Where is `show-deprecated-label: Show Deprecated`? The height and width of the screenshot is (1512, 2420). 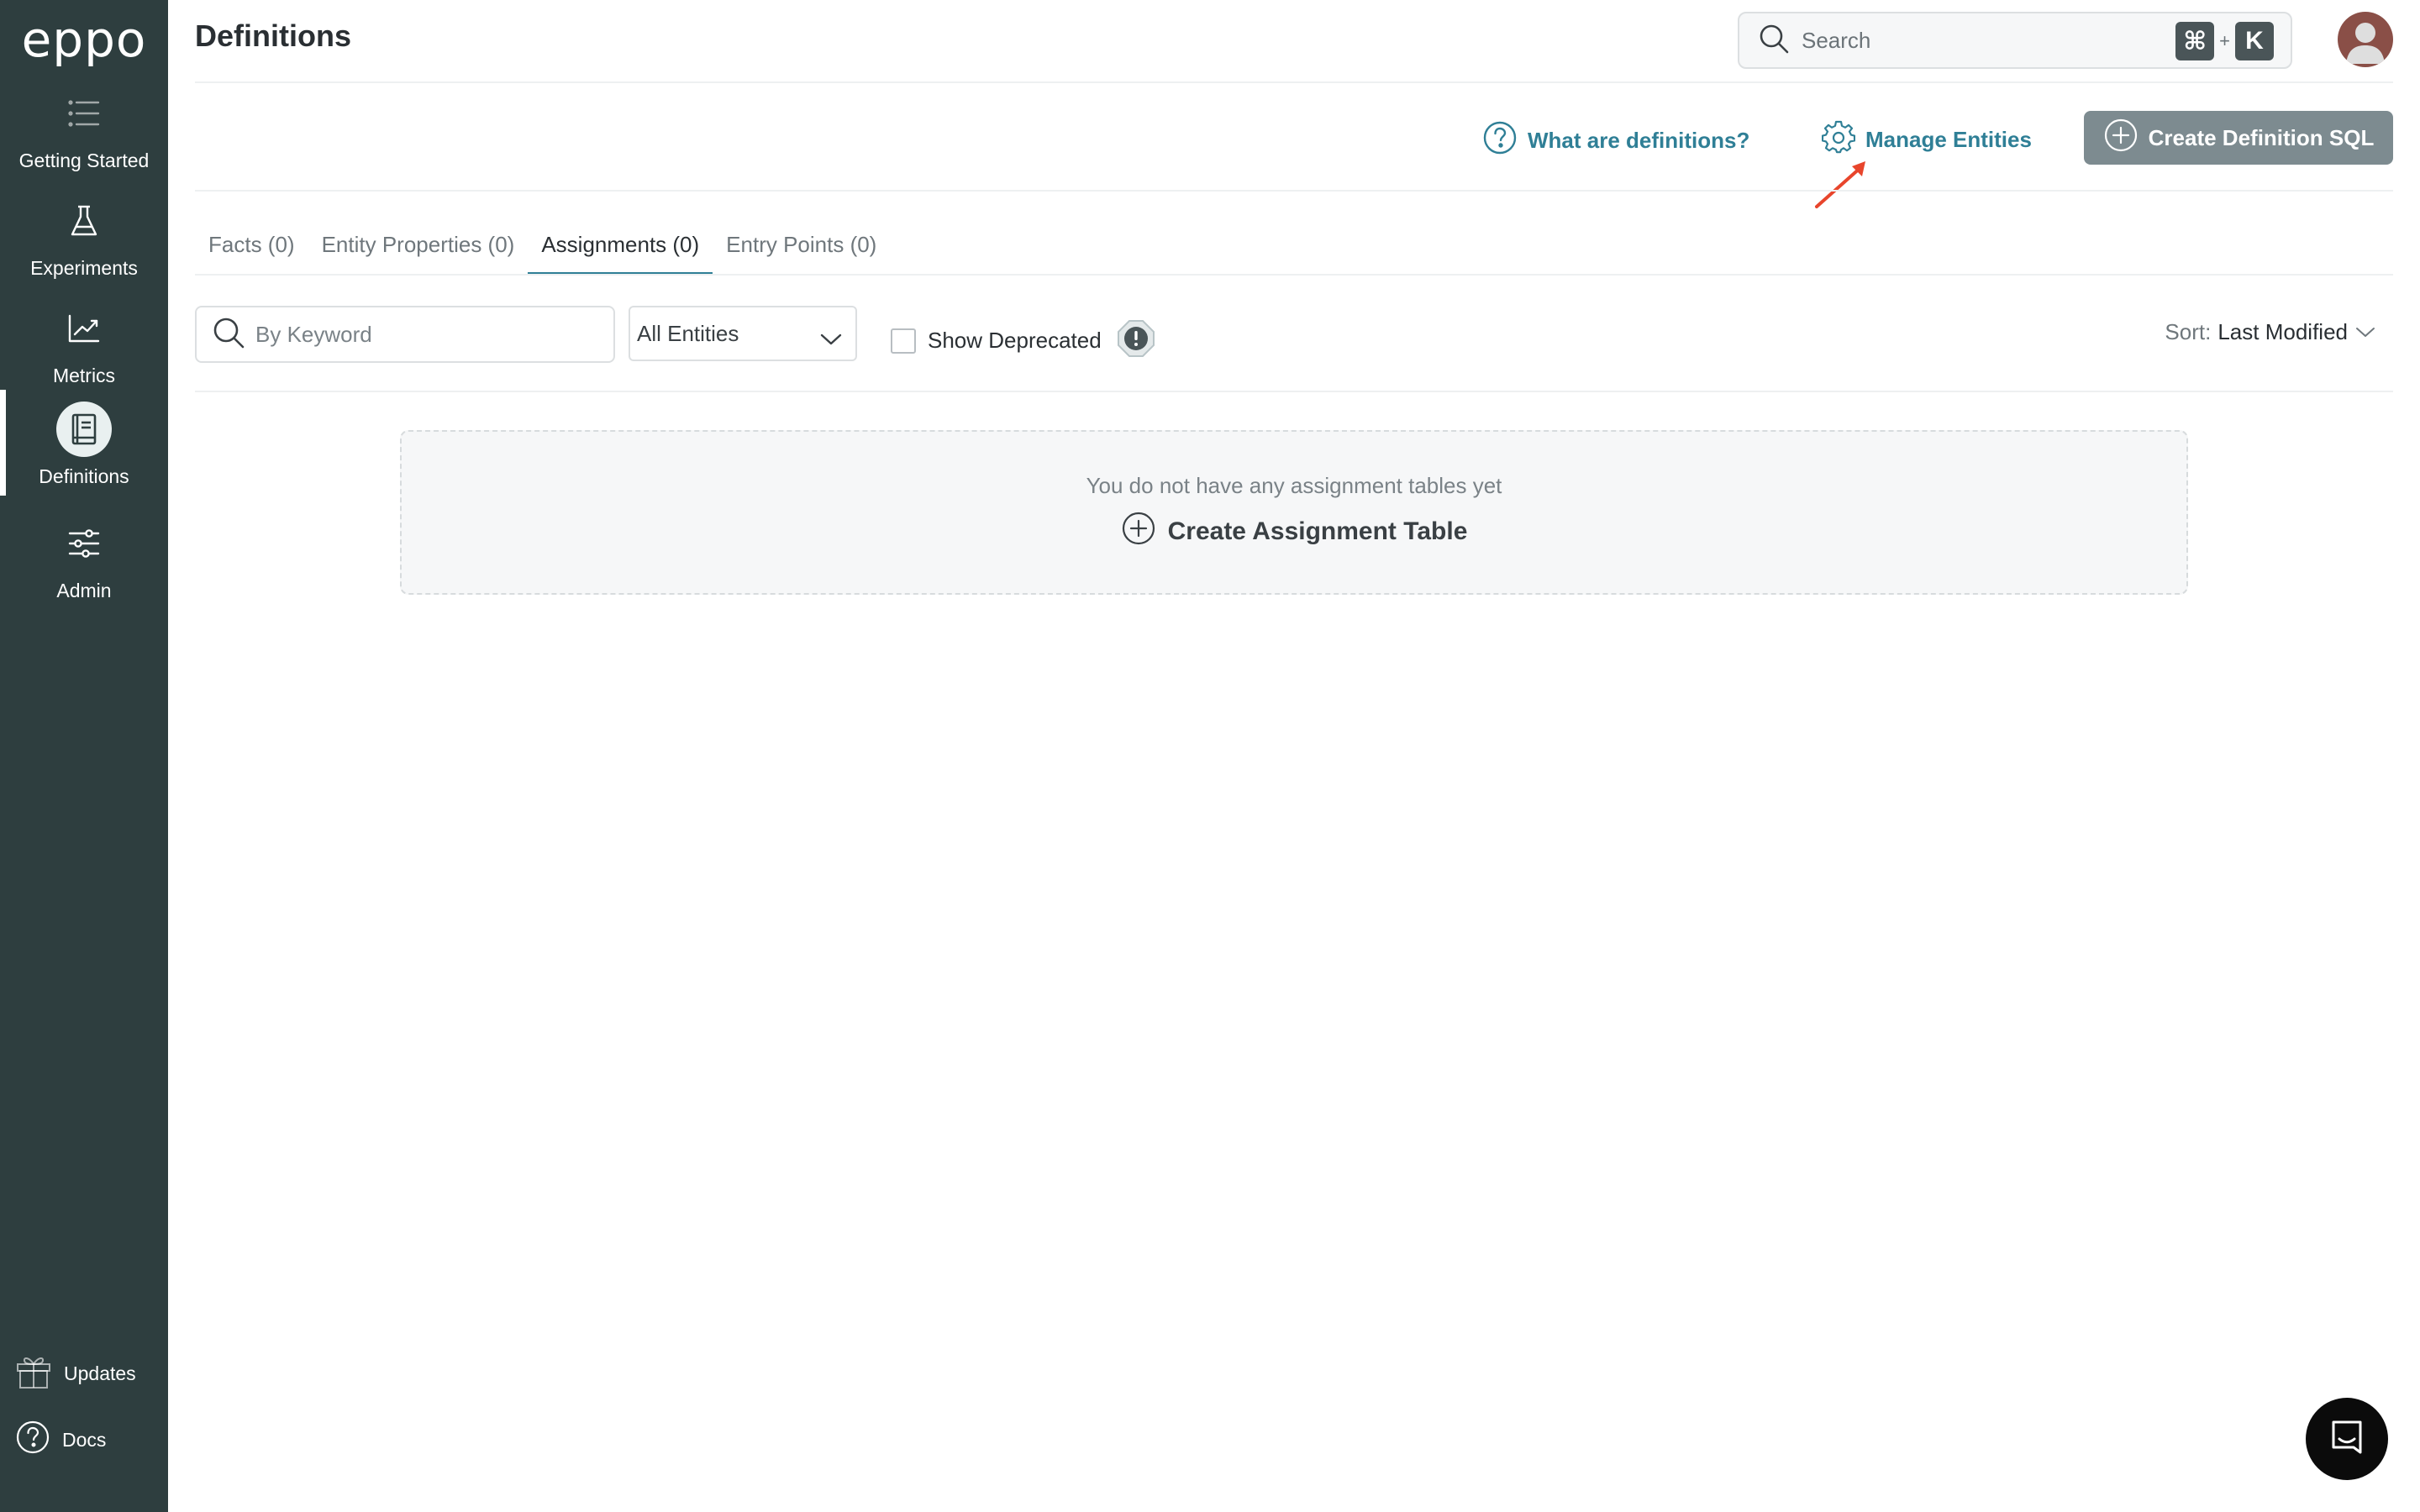 show-deprecated-label: Show Deprecated is located at coordinates (1015, 340).